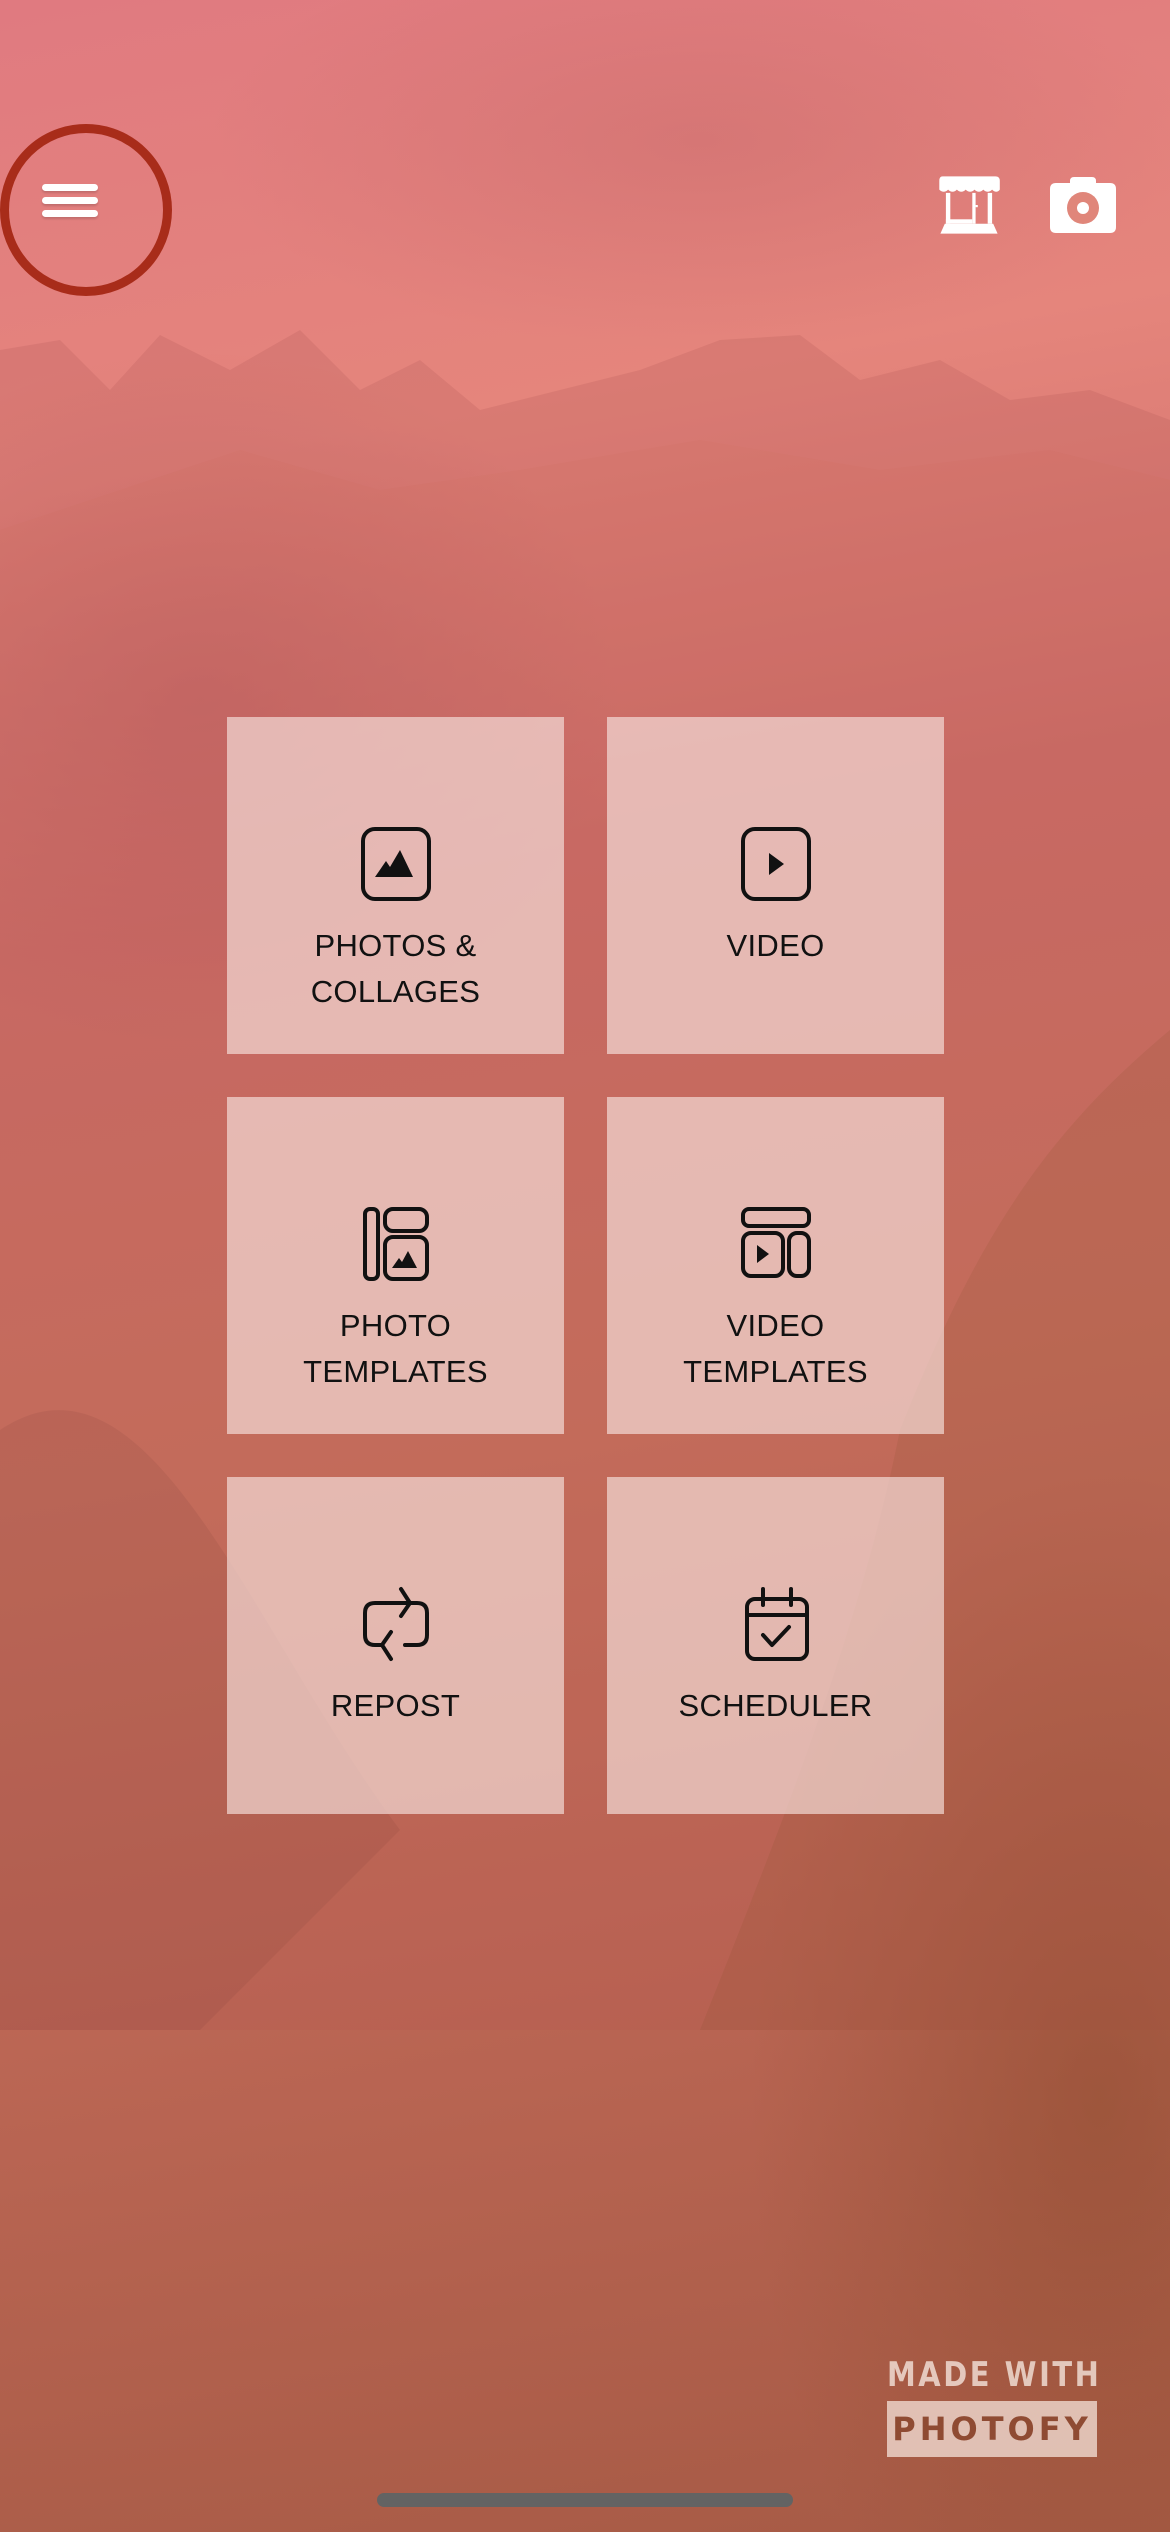  What do you see at coordinates (395, 1705) in the screenshot?
I see `tile-label: REPOST` at bounding box center [395, 1705].